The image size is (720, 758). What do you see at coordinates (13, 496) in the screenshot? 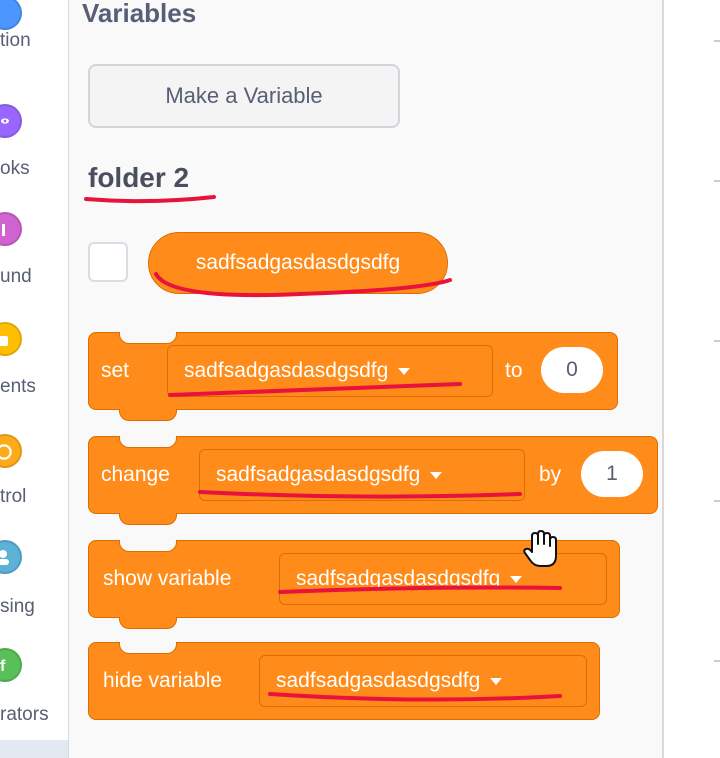
I see `category-label: trol` at bounding box center [13, 496].